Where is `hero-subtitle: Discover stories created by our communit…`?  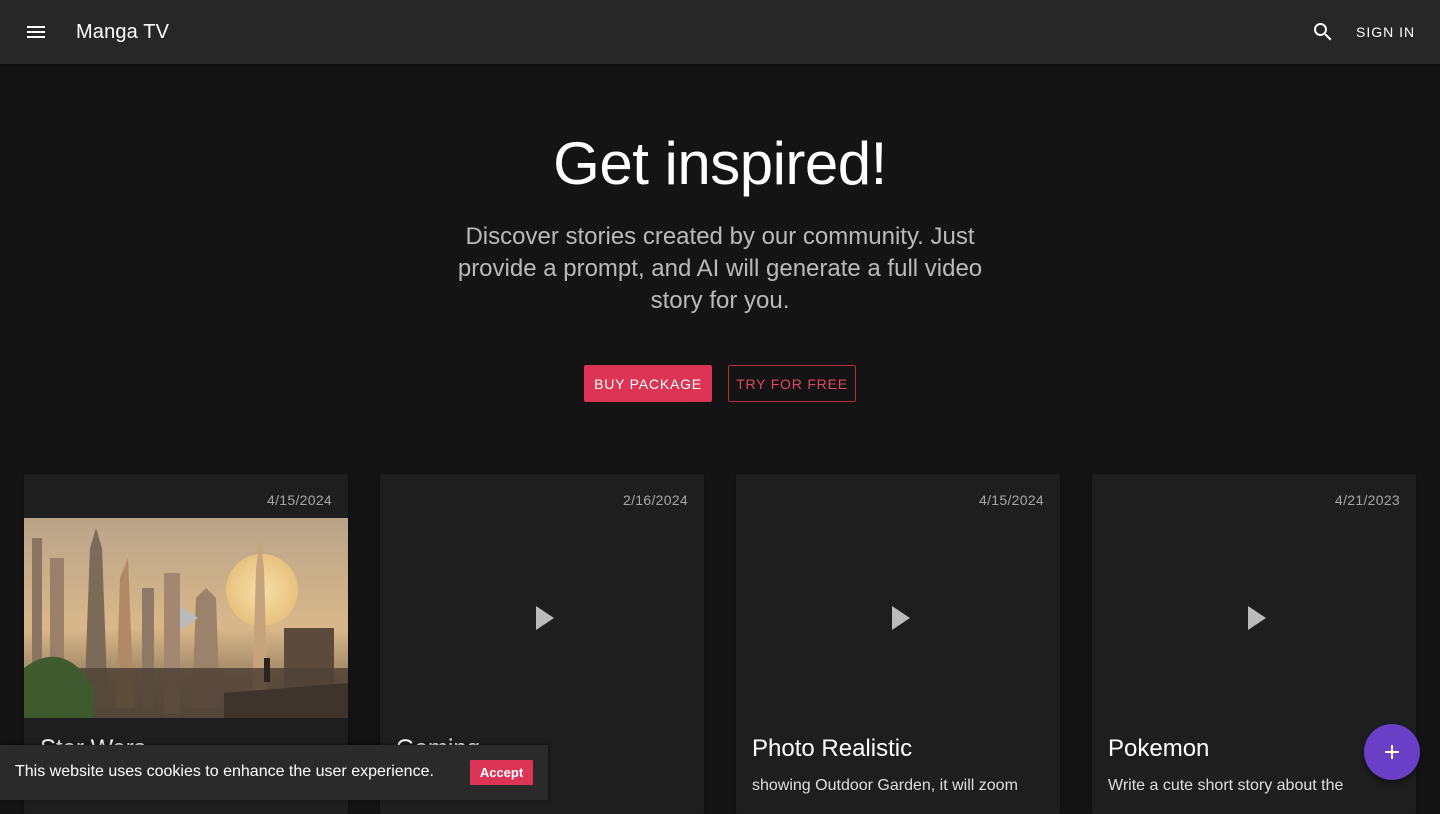
hero-subtitle: Discover stories created by our communit… is located at coordinates (720, 268).